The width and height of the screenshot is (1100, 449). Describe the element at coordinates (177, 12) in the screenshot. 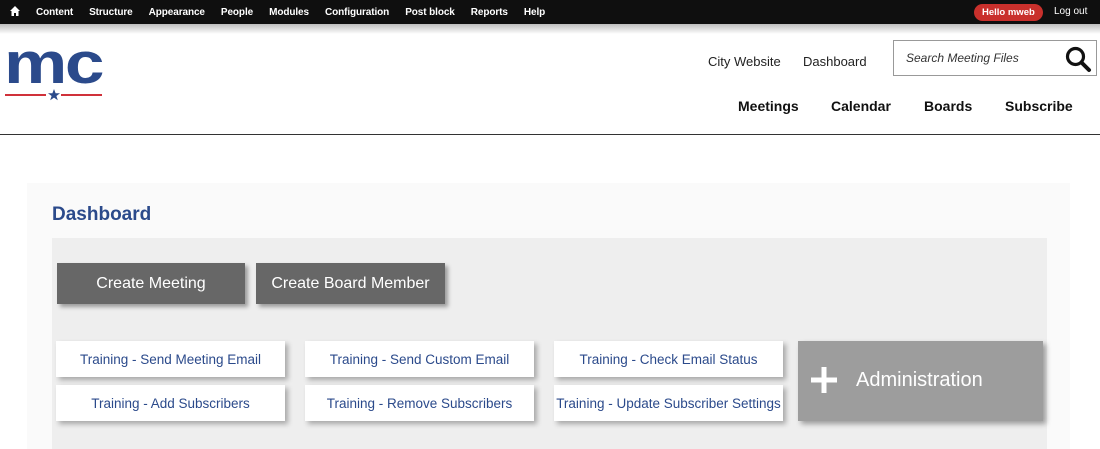

I see `admin-menu-appearance: Appearance` at that location.